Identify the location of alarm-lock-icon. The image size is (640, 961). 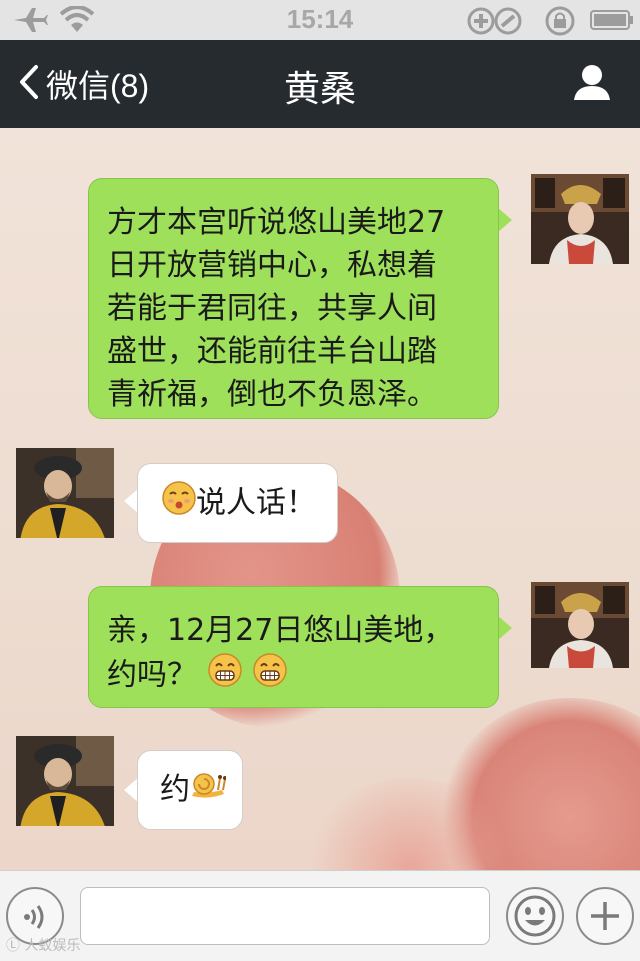
(561, 23).